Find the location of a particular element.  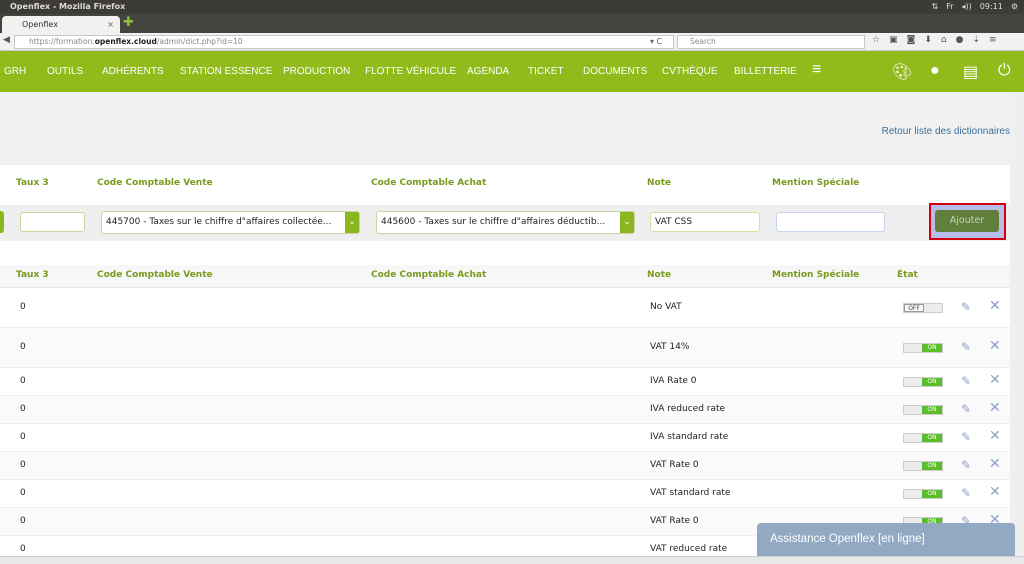

chat-icon: ● is located at coordinates (960, 40).